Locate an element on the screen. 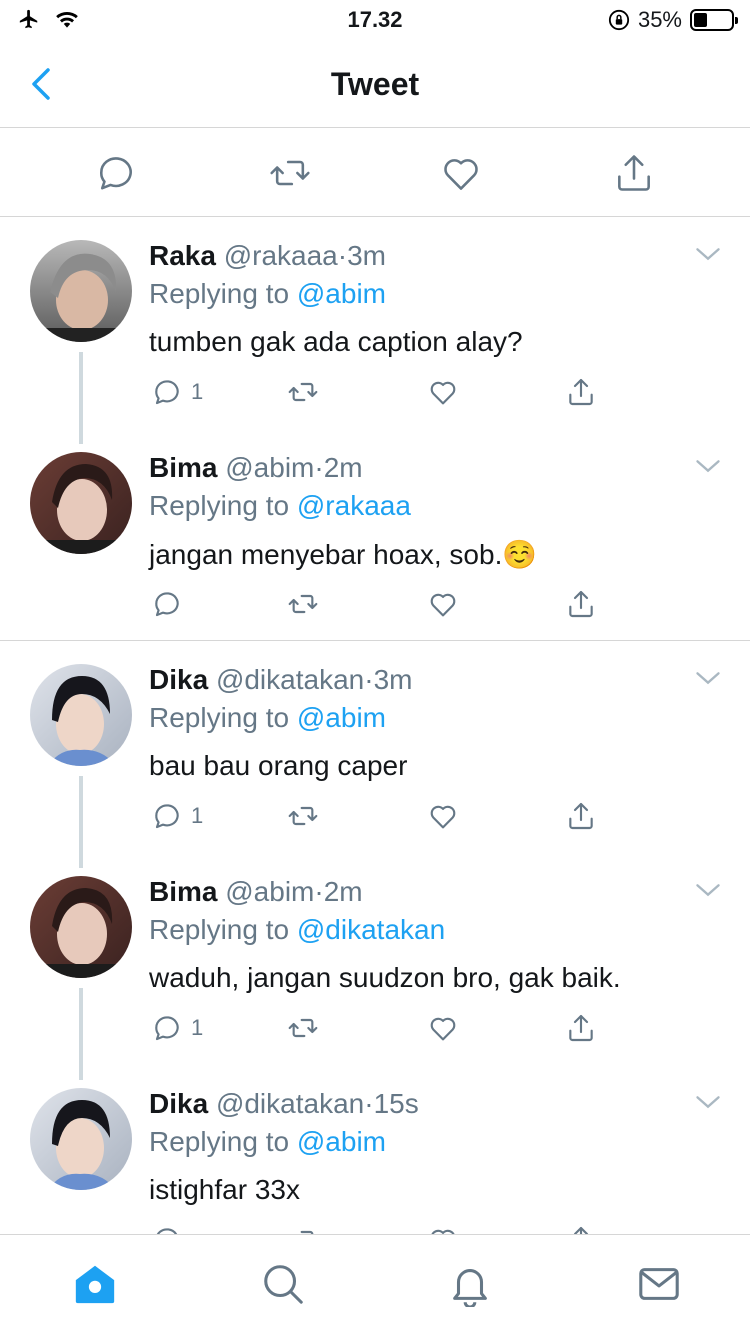 The image size is (750, 1334). tweet-header: Dika @dikatakan·15s is located at coordinates (284, 1104).